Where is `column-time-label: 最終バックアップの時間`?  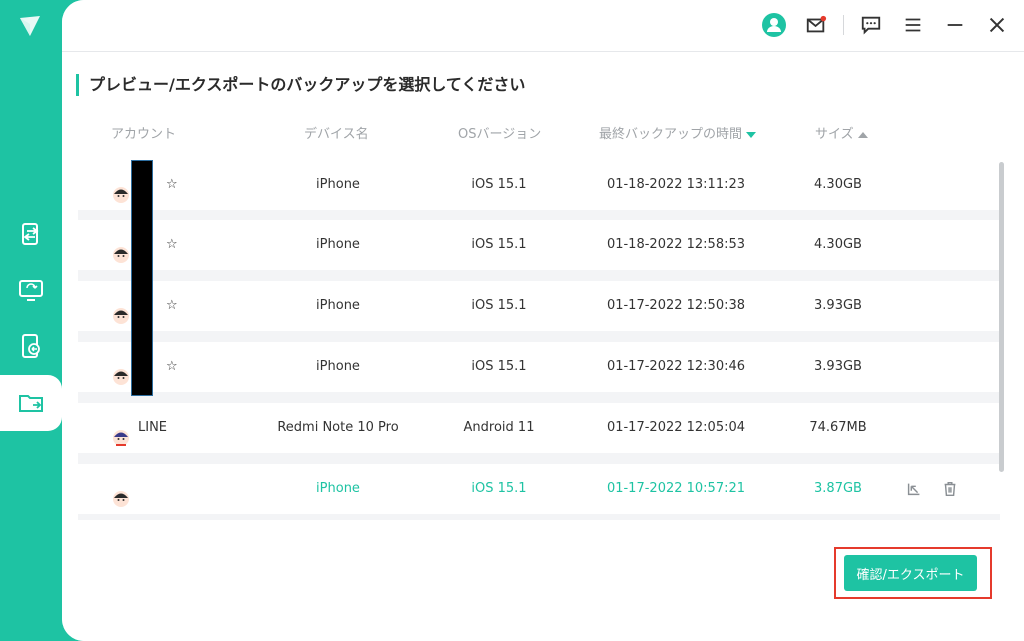
column-time-label: 最終バックアップの時間 is located at coordinates (671, 134).